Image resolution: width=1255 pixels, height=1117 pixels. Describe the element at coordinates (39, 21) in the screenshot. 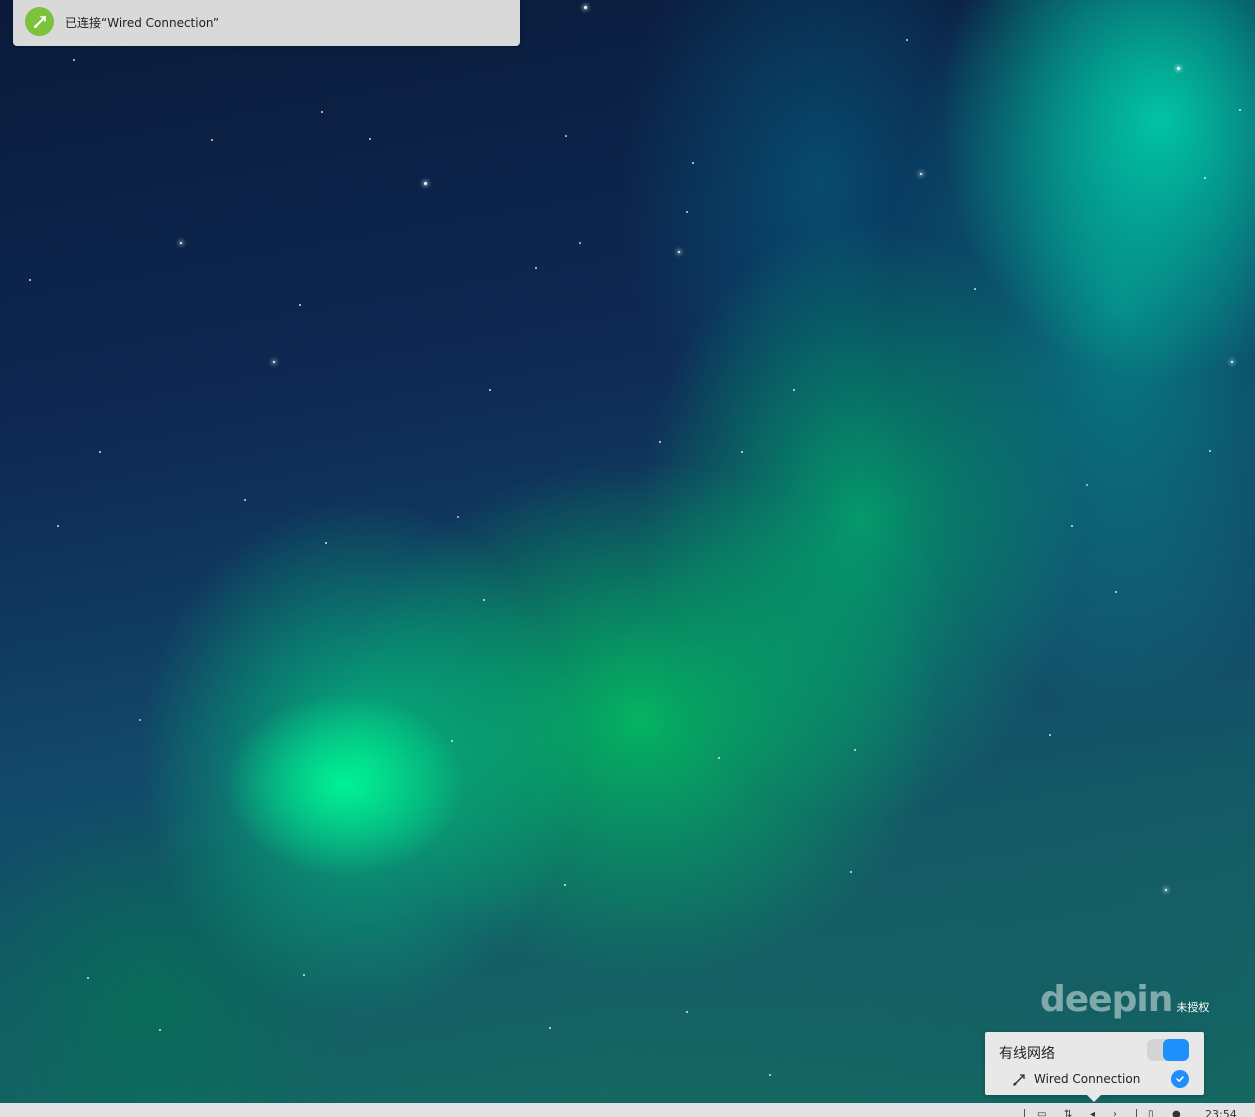

I see `network-wired-icon` at that location.